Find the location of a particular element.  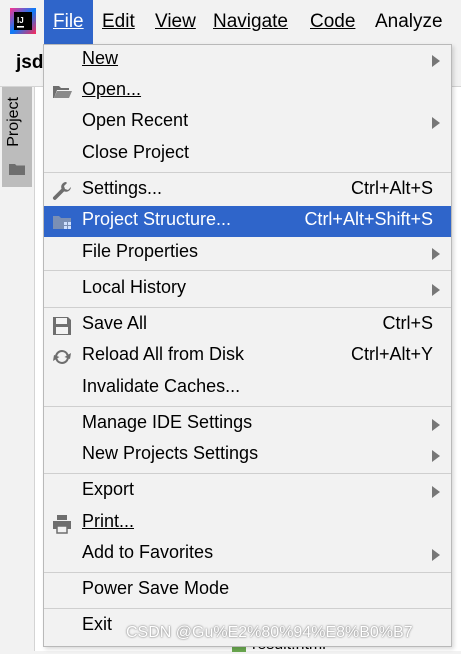

menu-item-open-recent: Open Recent is located at coordinates (247, 122).